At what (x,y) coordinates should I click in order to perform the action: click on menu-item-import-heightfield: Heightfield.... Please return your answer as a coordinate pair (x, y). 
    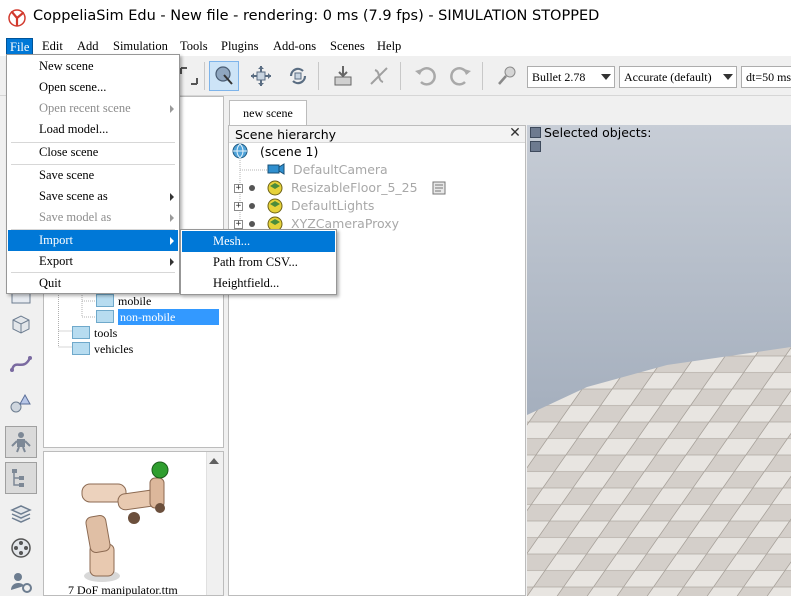
    Looking at the image, I should click on (258, 283).